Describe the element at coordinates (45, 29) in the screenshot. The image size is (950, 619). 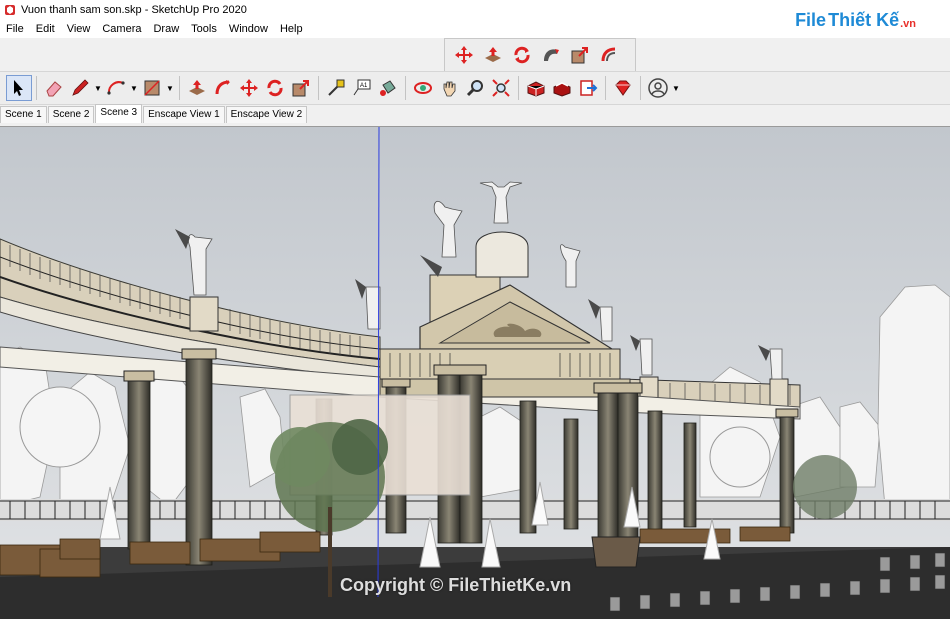
I see `menu-edit: Edit` at that location.